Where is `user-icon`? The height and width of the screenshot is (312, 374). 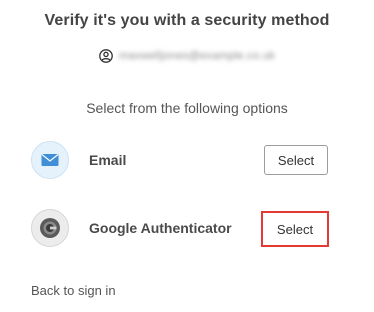 user-icon is located at coordinates (106, 56).